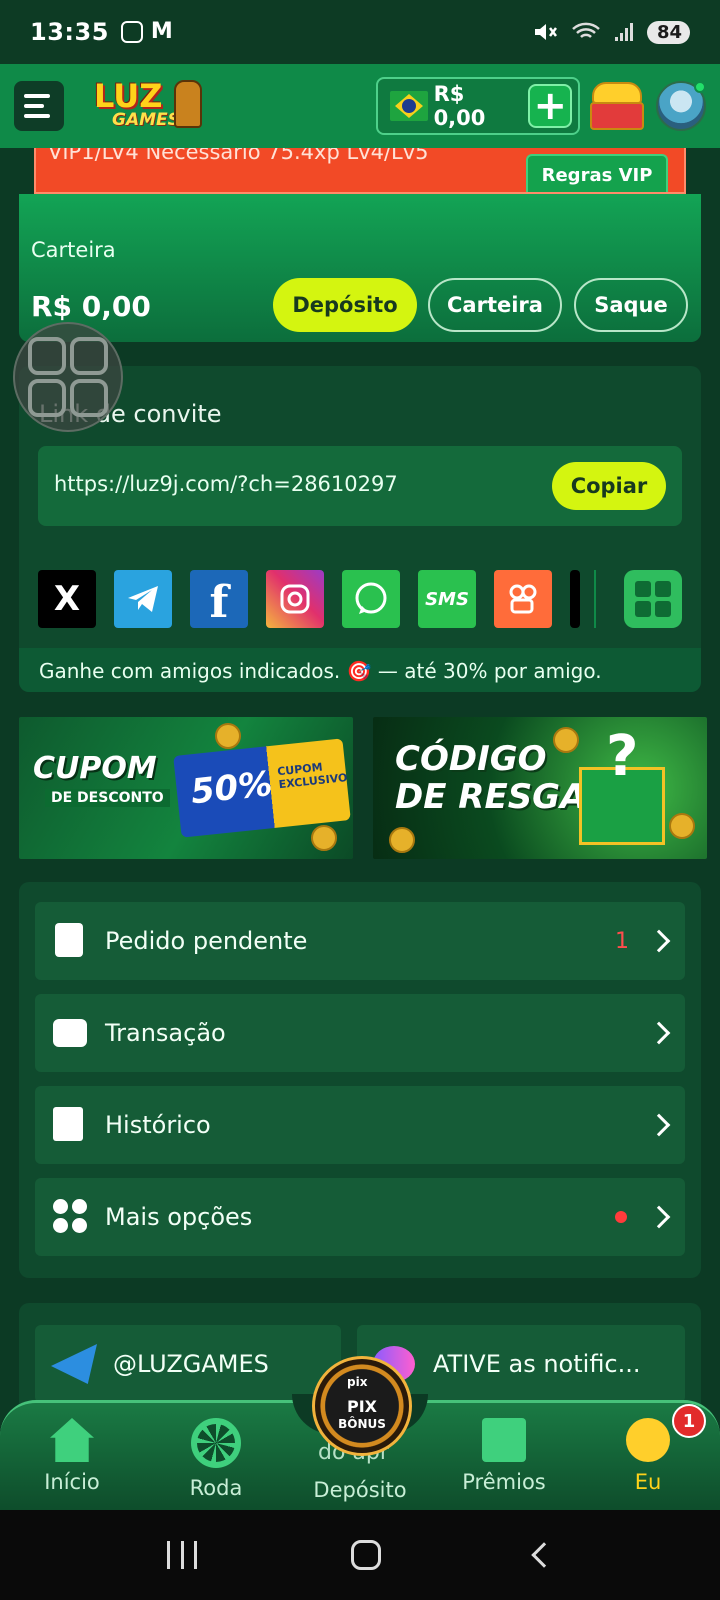 Image resolution: width=720 pixels, height=1600 pixels. I want to click on battery-indicator: 84, so click(668, 32).